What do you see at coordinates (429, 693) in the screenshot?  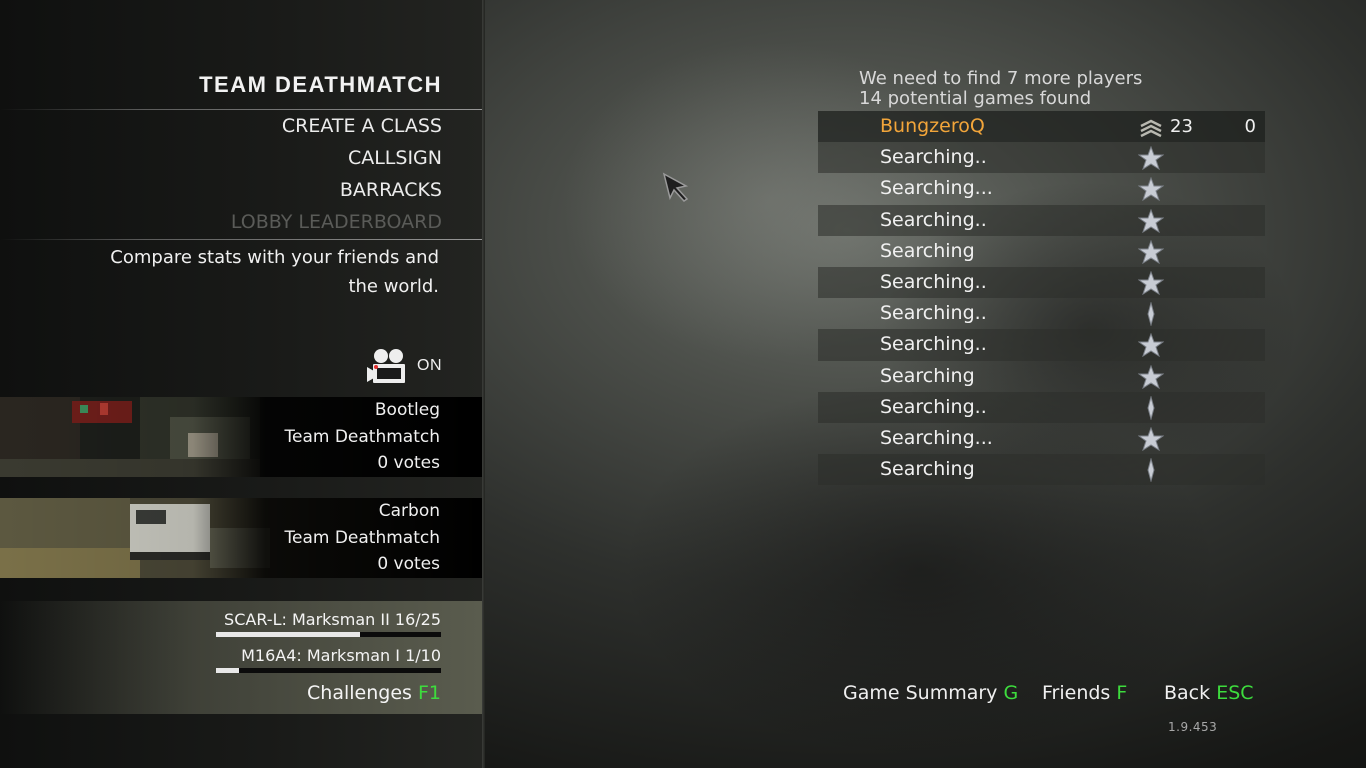 I see `hotkey-f1: F1` at bounding box center [429, 693].